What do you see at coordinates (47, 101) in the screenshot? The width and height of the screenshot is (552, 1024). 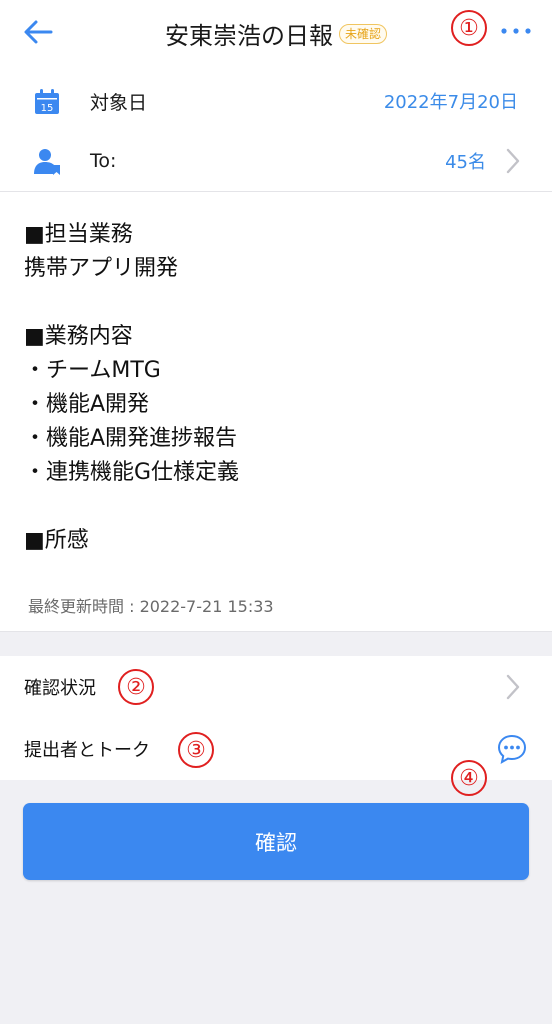 I see `calendar-icon: 15` at bounding box center [47, 101].